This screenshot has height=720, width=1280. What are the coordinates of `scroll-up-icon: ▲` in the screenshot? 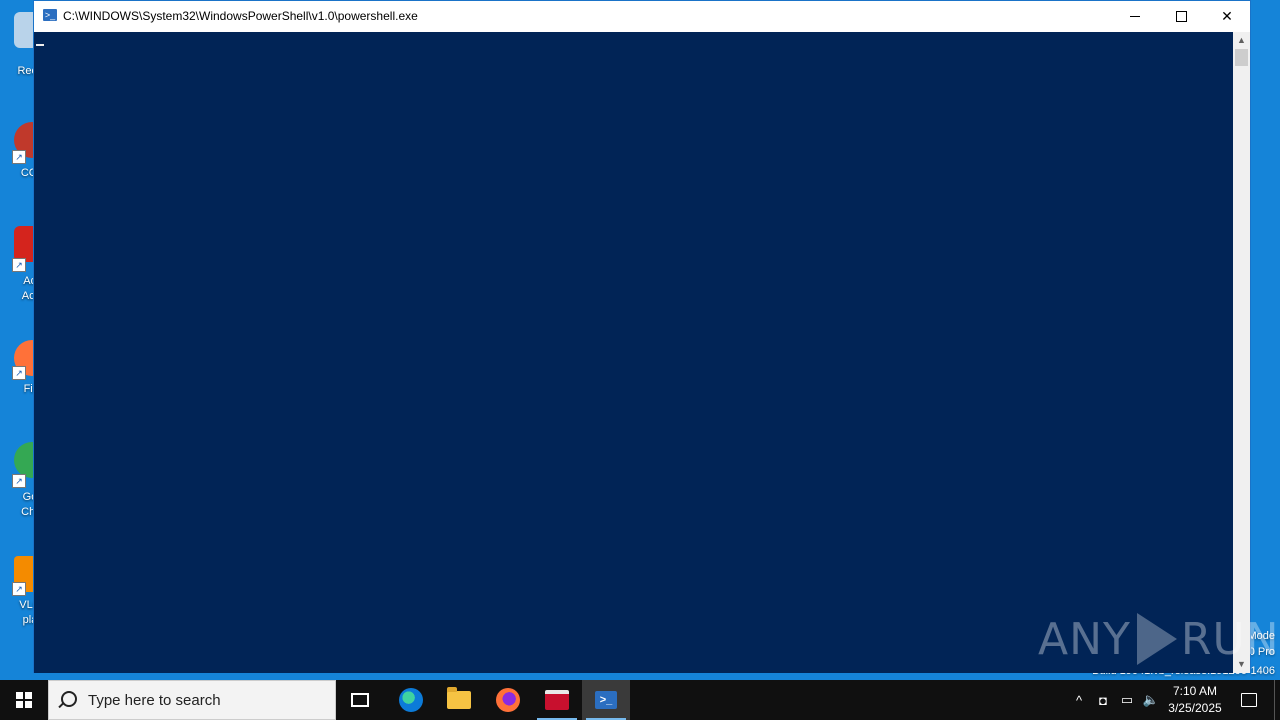 It's located at (1241, 40).